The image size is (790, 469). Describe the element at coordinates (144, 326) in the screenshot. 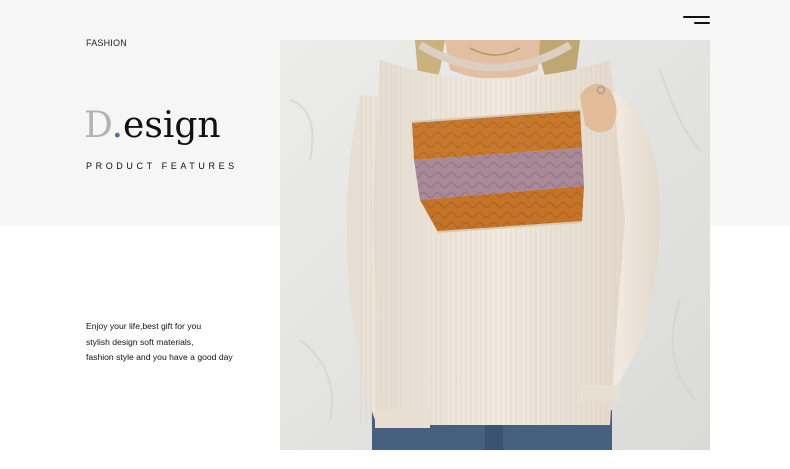

I see `body-copy-line: Enjoy your life,best gift for you` at that location.